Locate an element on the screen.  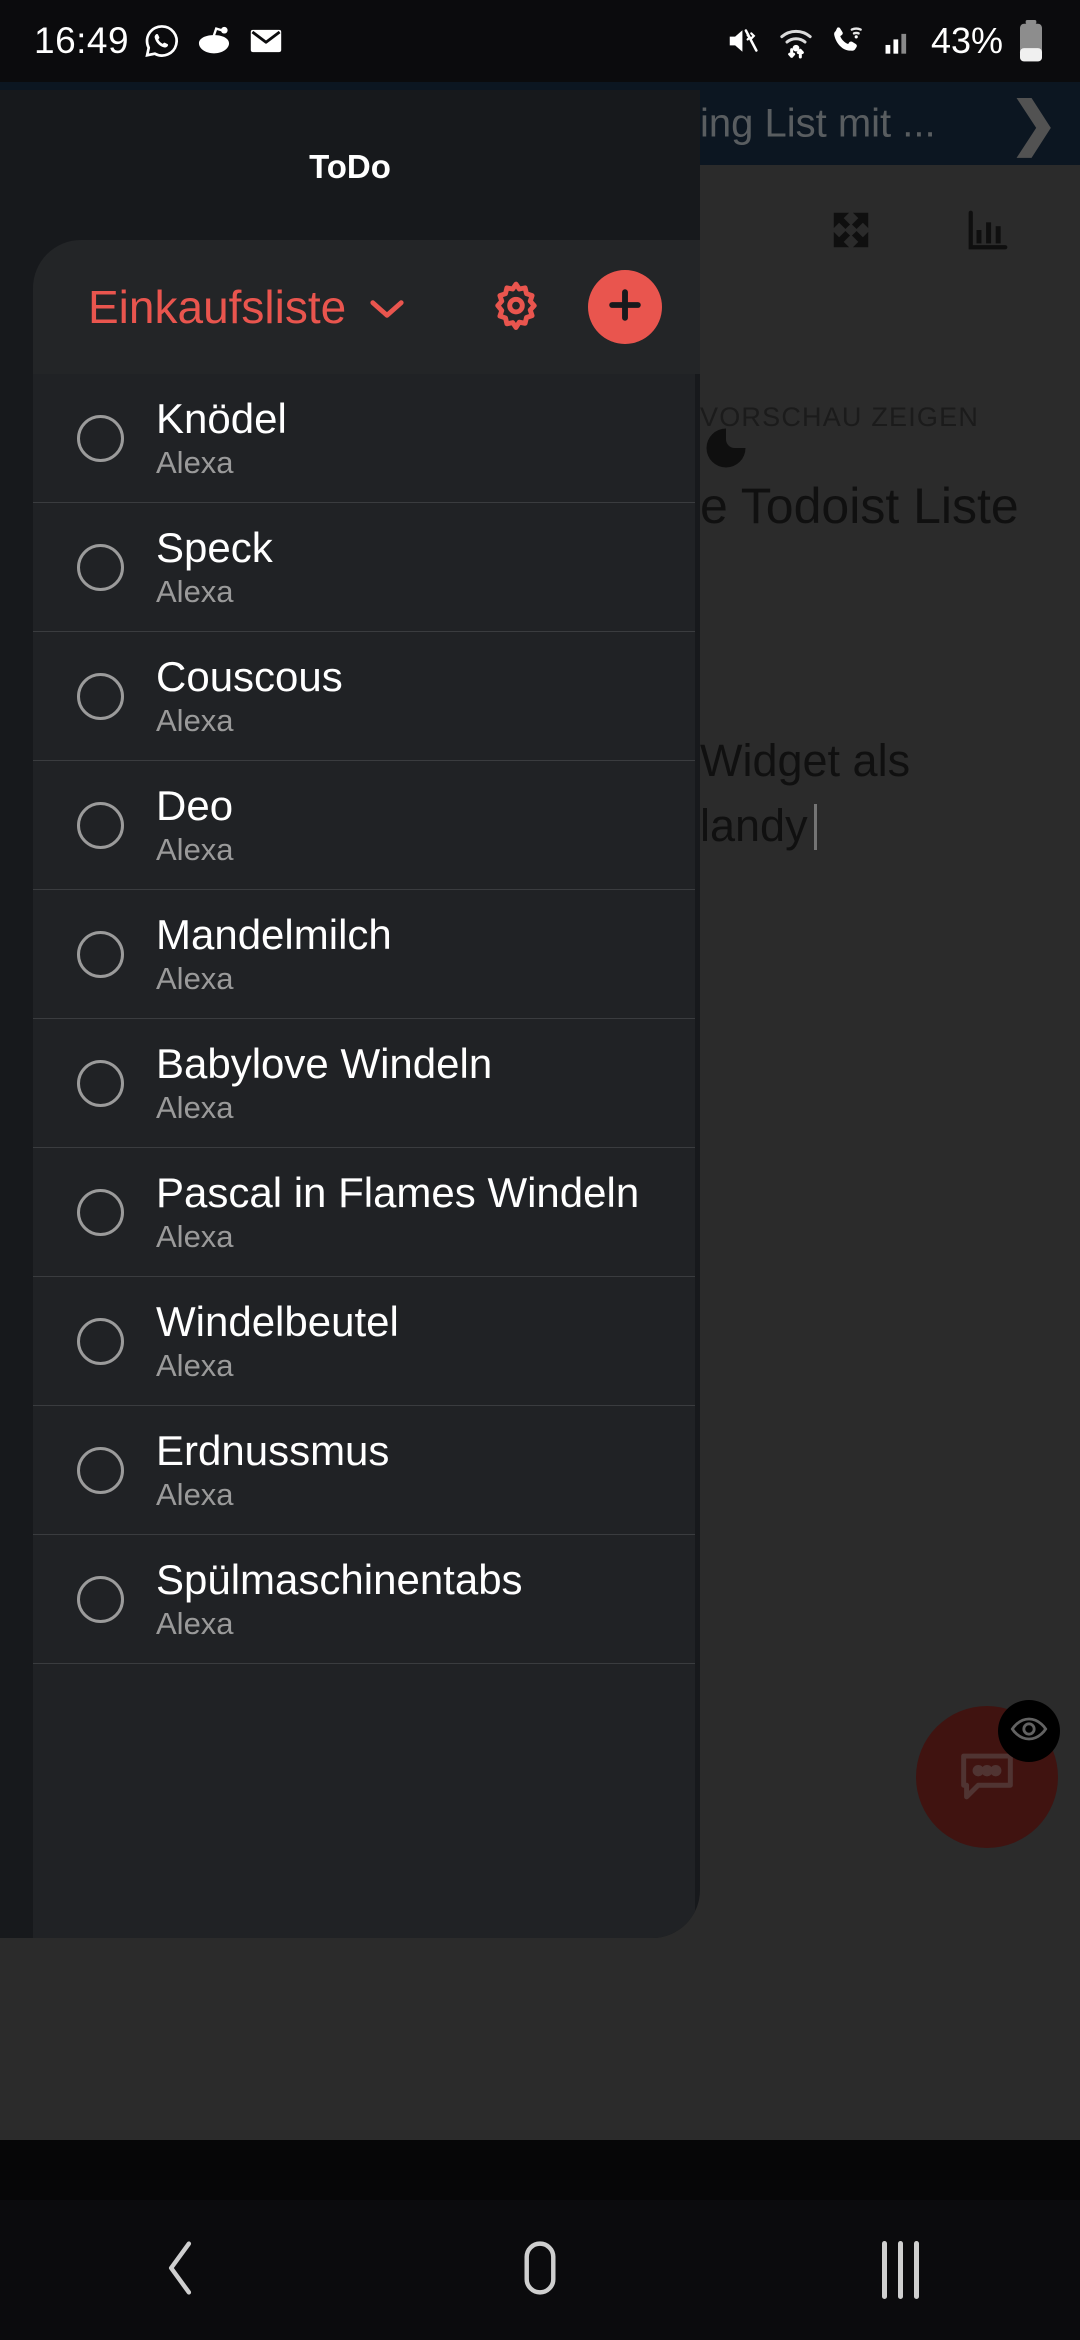
list-item-text: Deo Alexa is located at coordinates (195, 824).